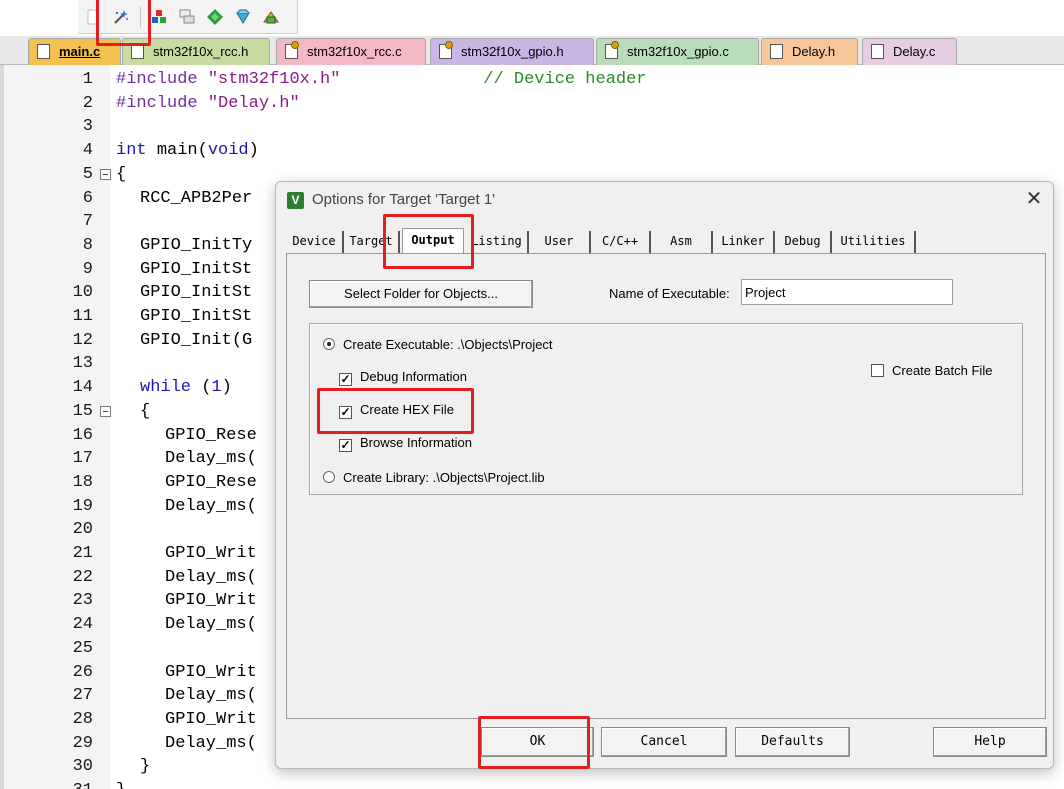  Describe the element at coordinates (372, 242) in the screenshot. I see `tab-target: Target` at that location.